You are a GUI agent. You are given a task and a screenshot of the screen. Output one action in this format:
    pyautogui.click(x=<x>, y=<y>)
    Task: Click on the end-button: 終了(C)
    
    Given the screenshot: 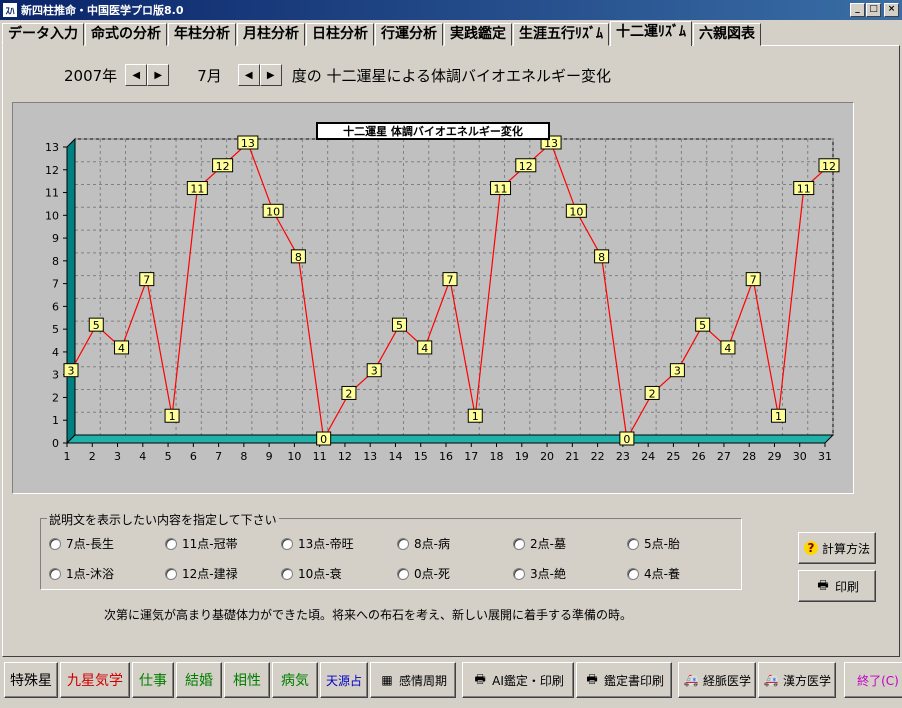 What is the action you would take?
    pyautogui.click(x=873, y=680)
    